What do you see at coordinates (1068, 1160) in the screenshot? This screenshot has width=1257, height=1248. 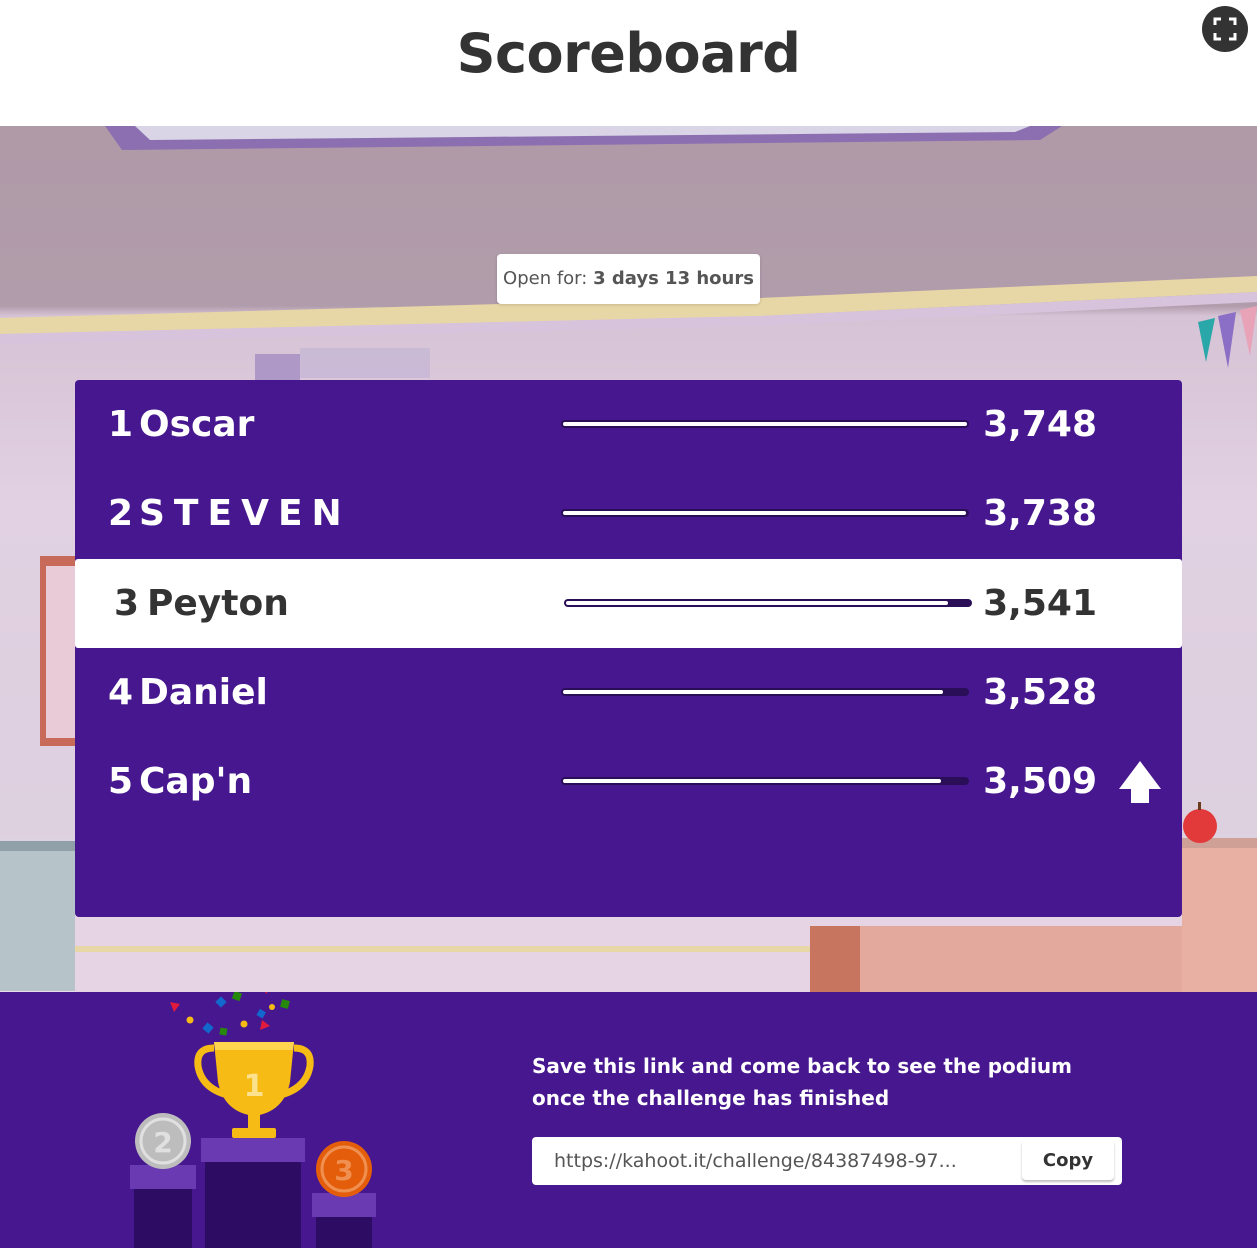 I see `copy-button: Copy` at bounding box center [1068, 1160].